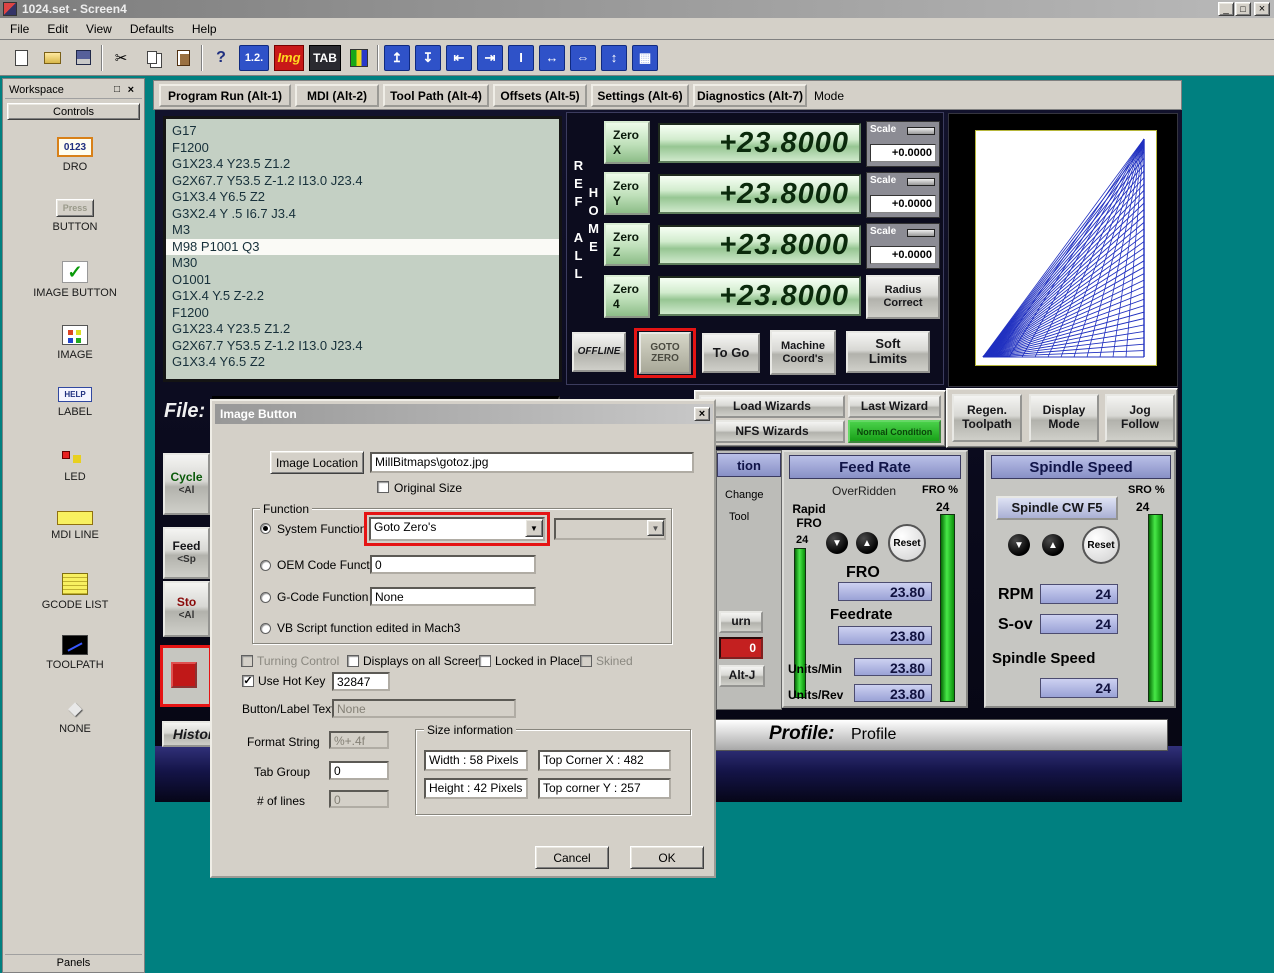  I want to click on hot-key-field: 32847, so click(361, 681).